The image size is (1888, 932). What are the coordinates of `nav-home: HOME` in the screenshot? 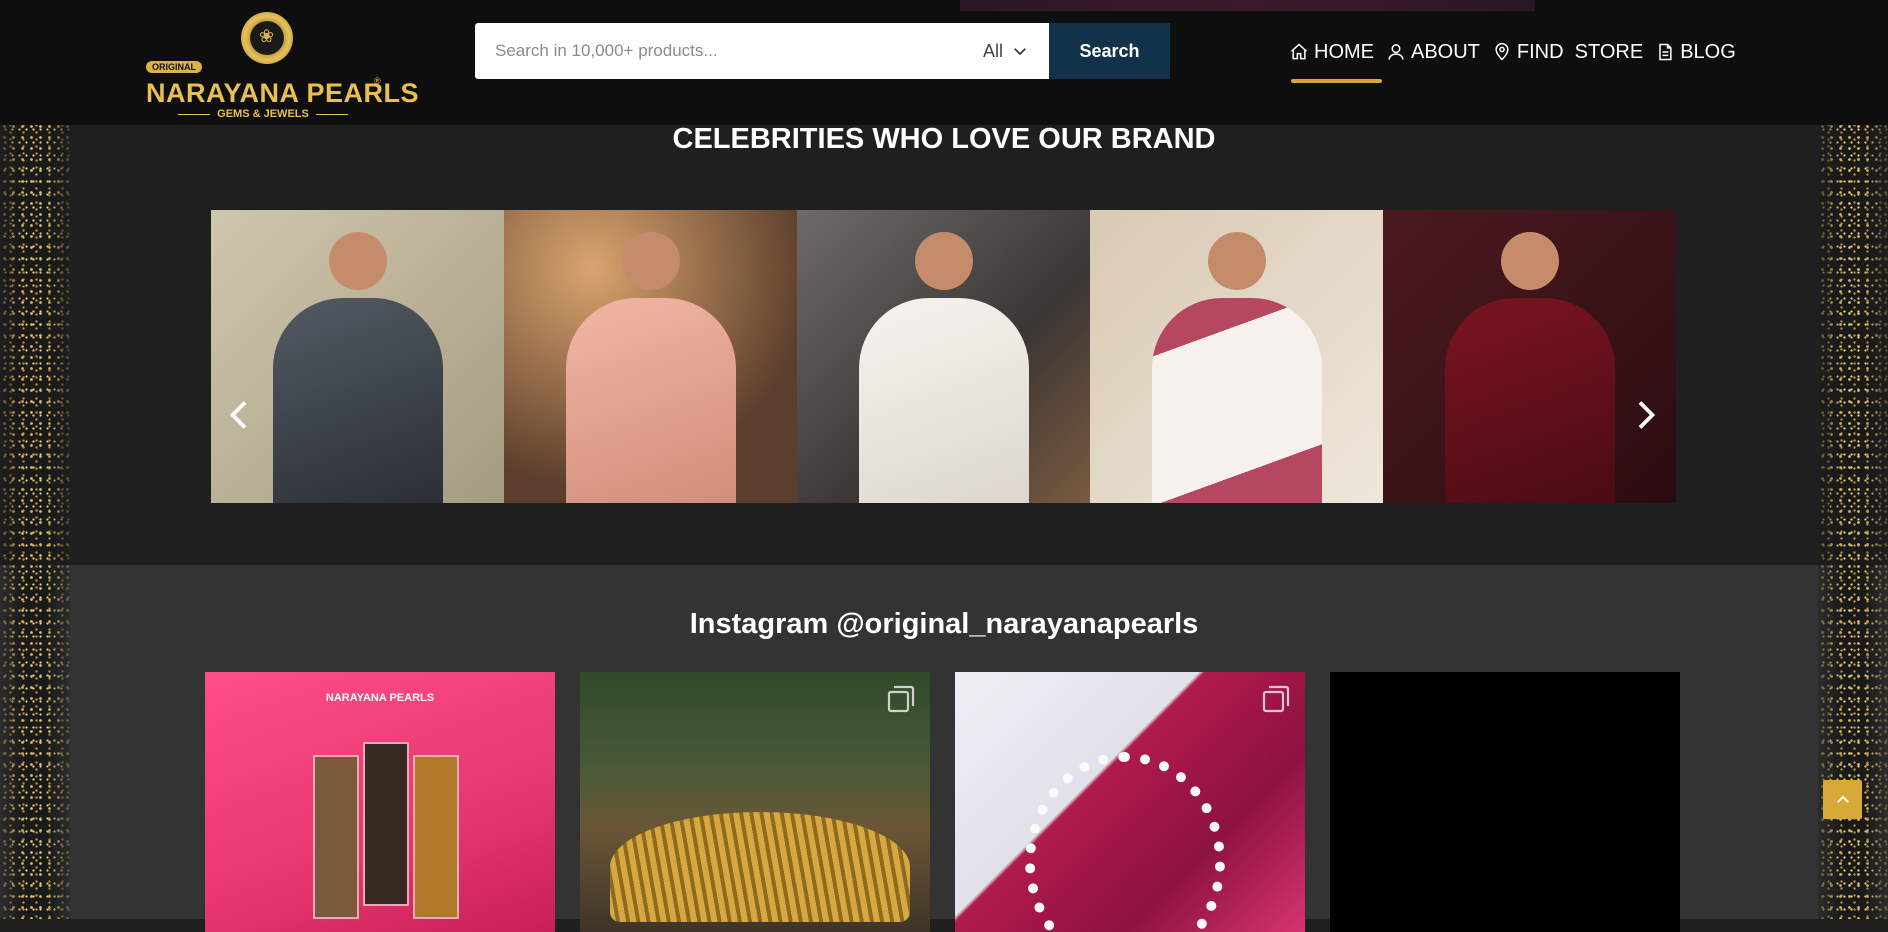 It's located at (1335, 60).